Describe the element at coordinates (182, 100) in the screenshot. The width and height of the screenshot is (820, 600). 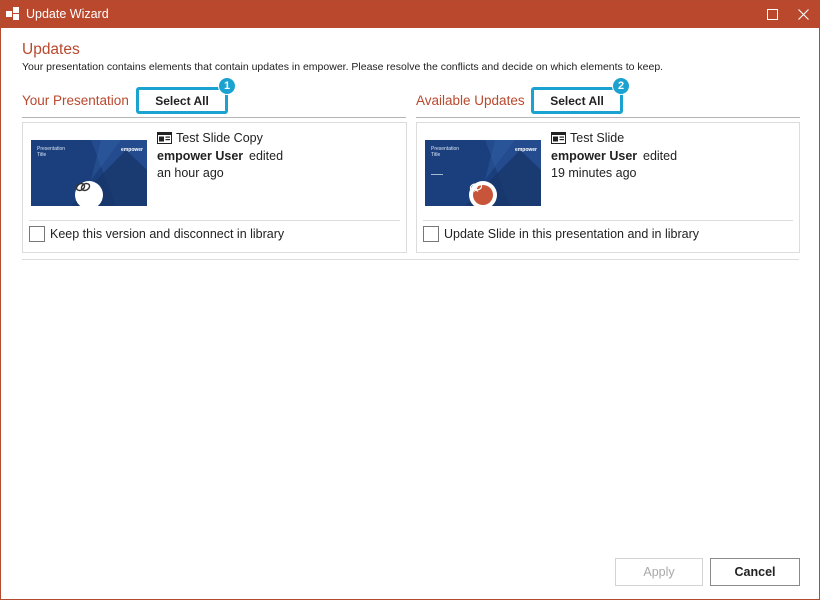
I see `select-all-your-presentation-button: Select All` at that location.